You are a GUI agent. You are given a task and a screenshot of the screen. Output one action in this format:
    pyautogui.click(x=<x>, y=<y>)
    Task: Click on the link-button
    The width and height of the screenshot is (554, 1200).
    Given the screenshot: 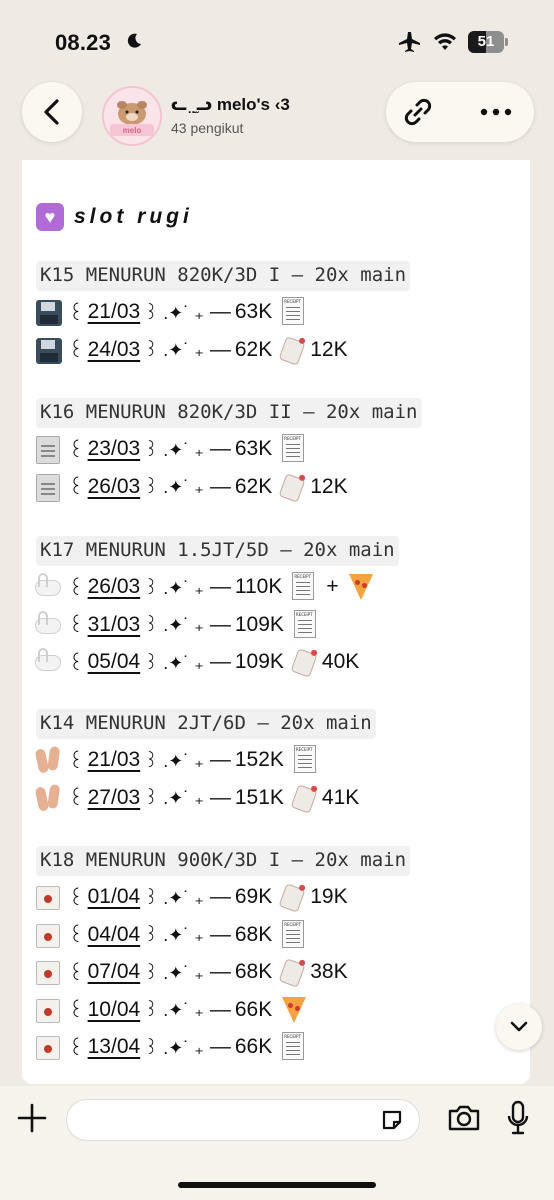 What is the action you would take?
    pyautogui.click(x=418, y=112)
    